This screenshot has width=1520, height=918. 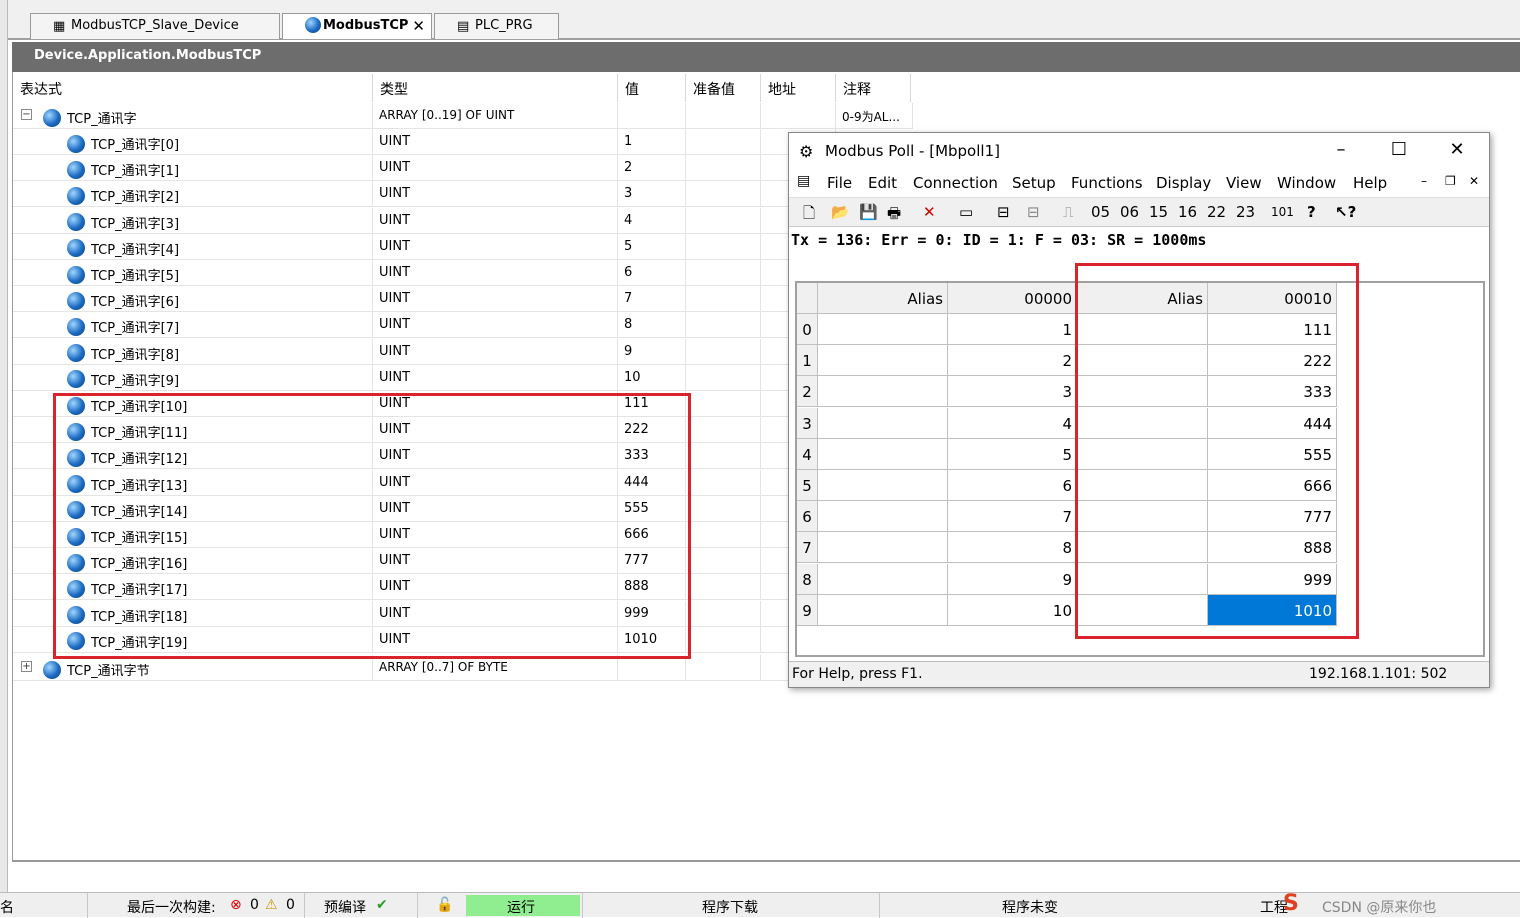 What do you see at coordinates (1033, 212) in the screenshot?
I see `disconnect-icon: ⊟` at bounding box center [1033, 212].